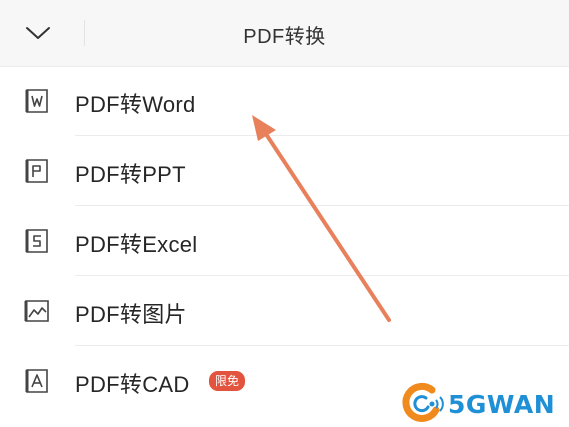 The image size is (569, 427). What do you see at coordinates (284, 37) in the screenshot?
I see `page-title: PDF转换` at bounding box center [284, 37].